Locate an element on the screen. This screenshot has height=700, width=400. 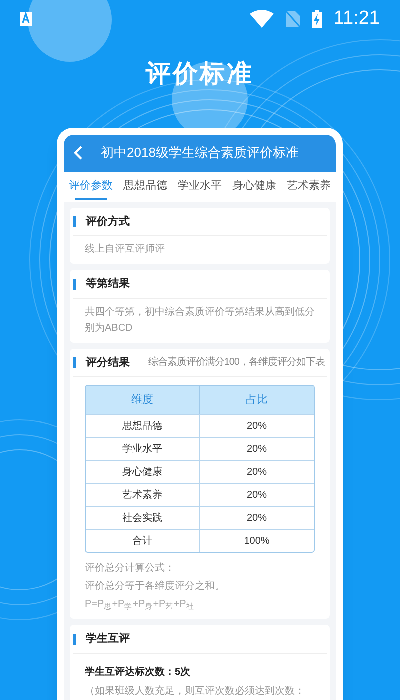
body-text: 评价总分等于各维度评分之和。 is located at coordinates (155, 587).